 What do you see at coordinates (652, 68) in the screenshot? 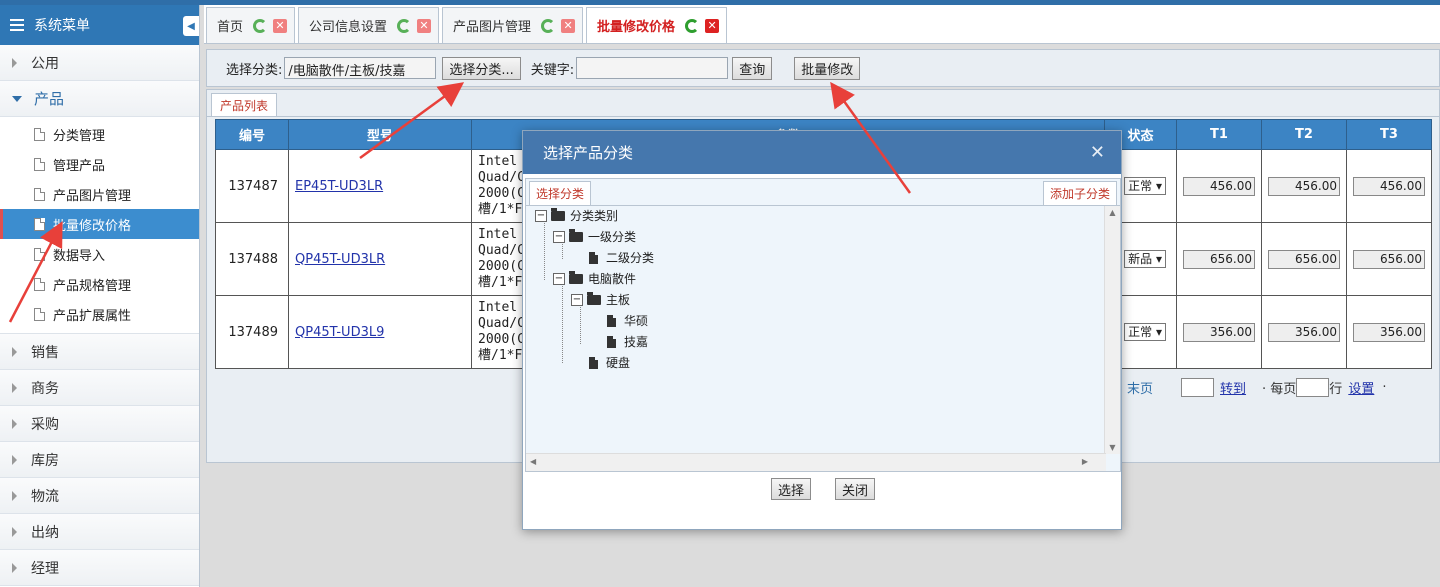
I see `keyword-input` at bounding box center [652, 68].